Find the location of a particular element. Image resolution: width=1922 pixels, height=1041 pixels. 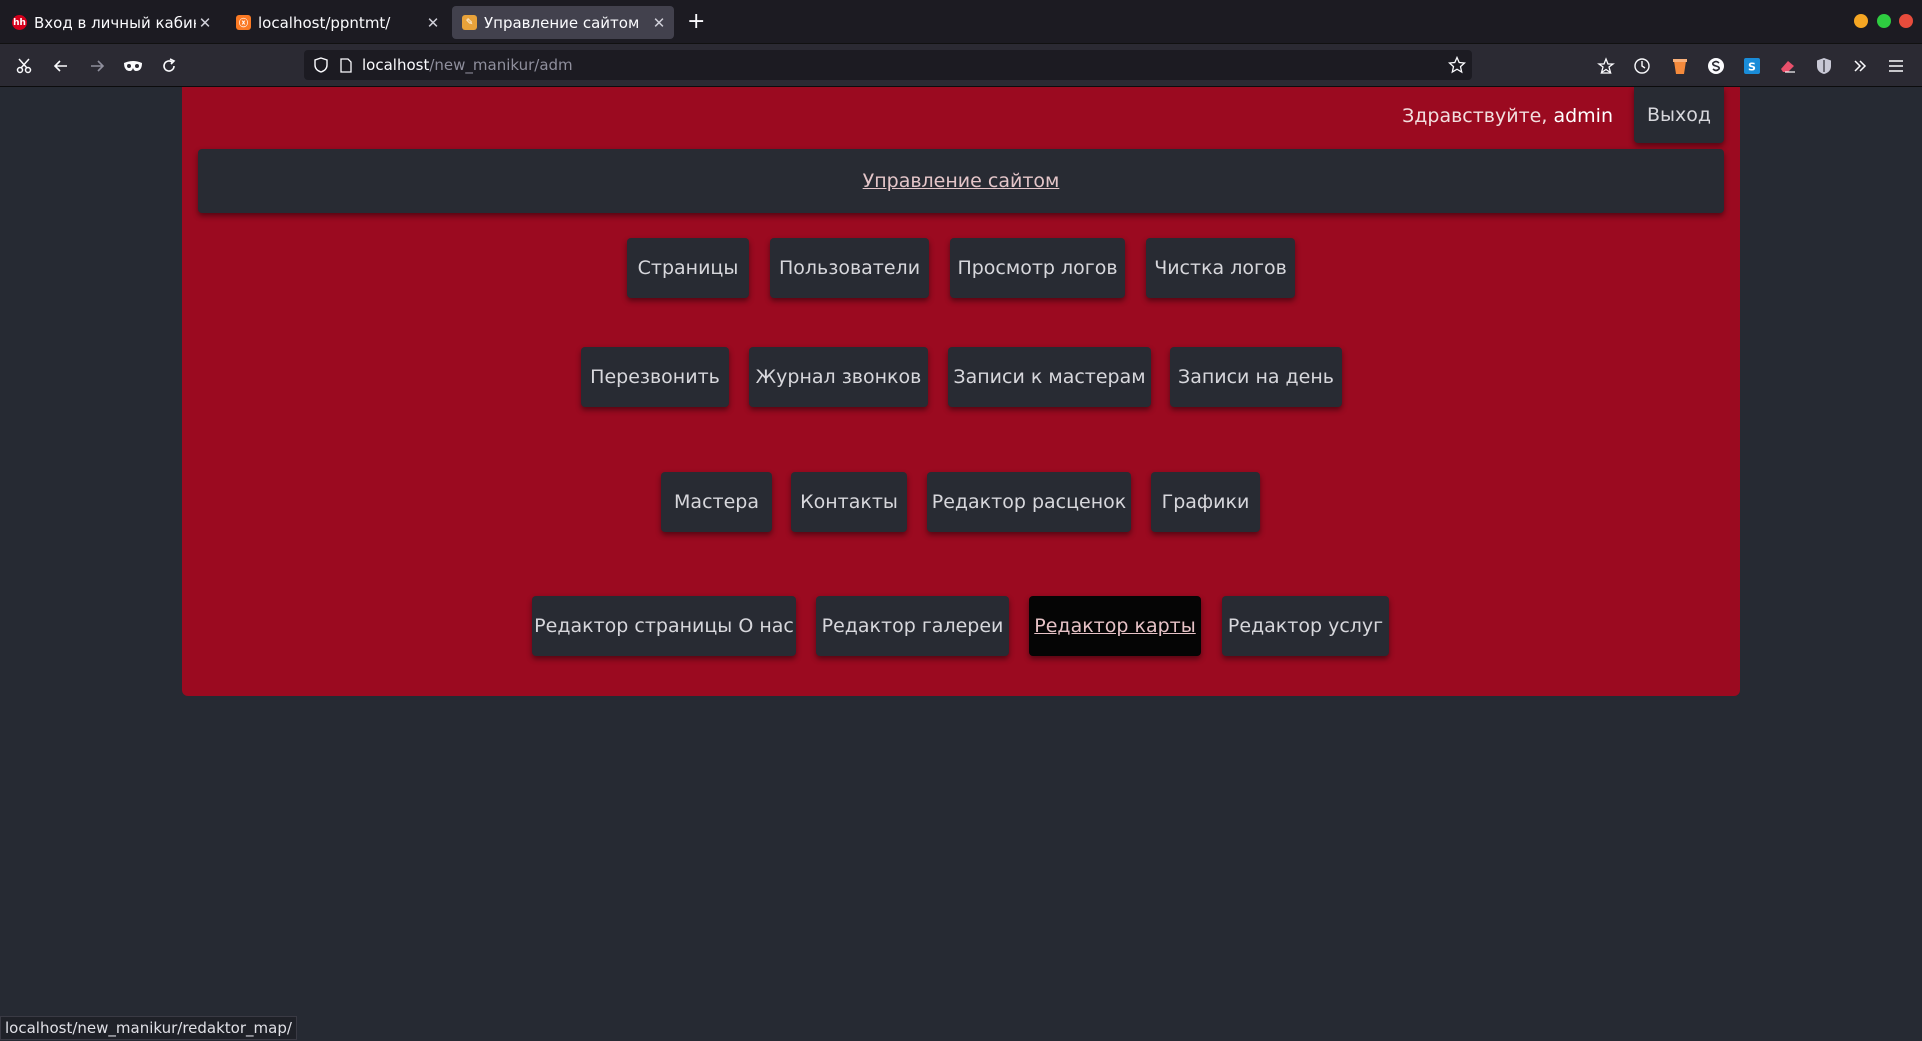

url-bar: localhost/new_manikur/adm is located at coordinates (888, 65).